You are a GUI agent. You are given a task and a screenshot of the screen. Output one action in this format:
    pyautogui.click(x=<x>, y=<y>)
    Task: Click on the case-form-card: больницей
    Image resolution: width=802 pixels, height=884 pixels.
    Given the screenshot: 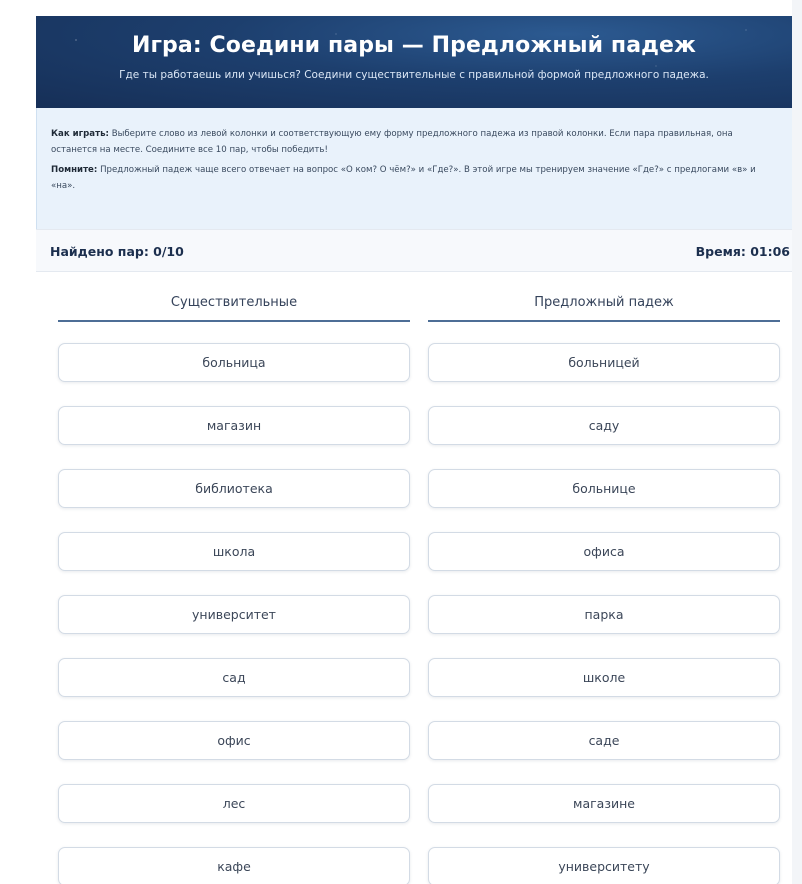 What is the action you would take?
    pyautogui.click(x=604, y=362)
    